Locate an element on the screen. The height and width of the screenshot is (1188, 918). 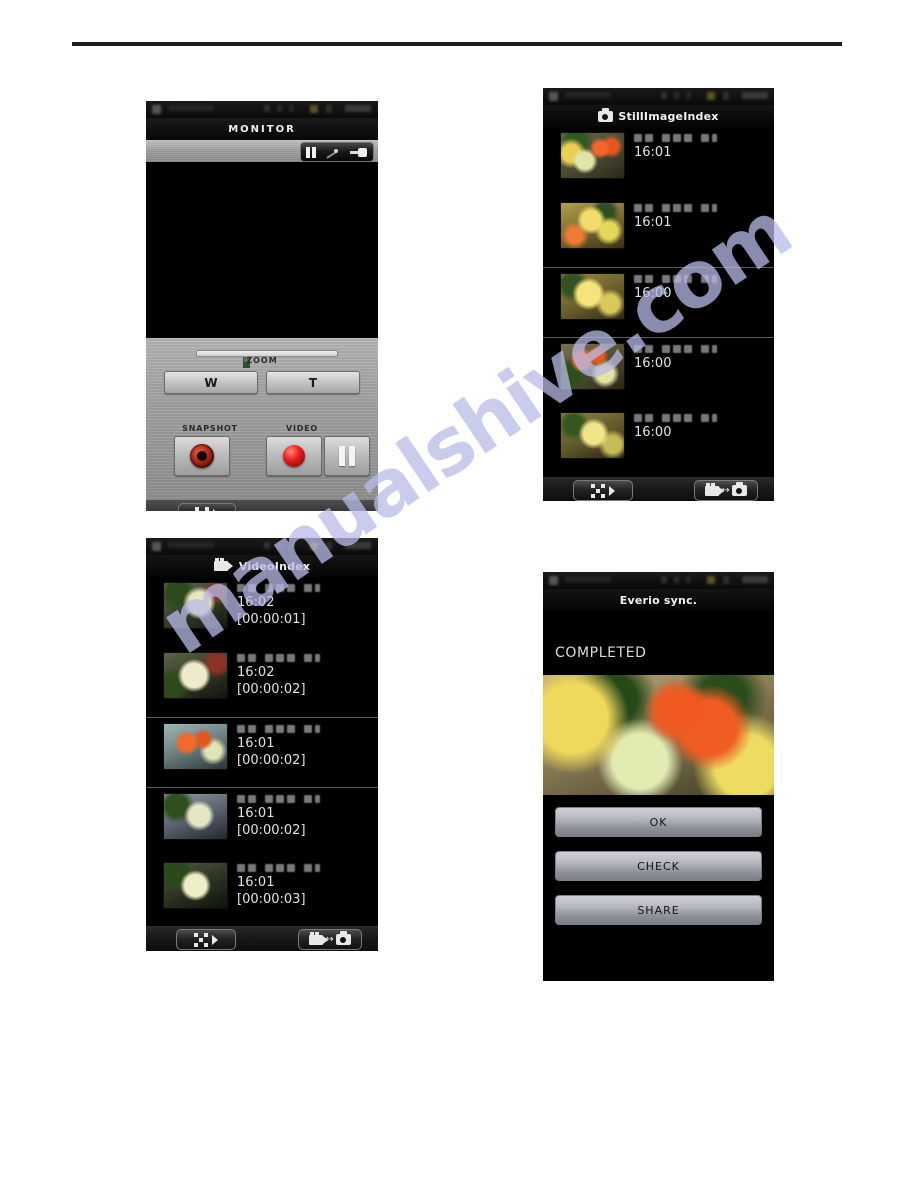
everio-sync-body: COMPLETED OK CHECK SHARE is located at coordinates (658, 768).